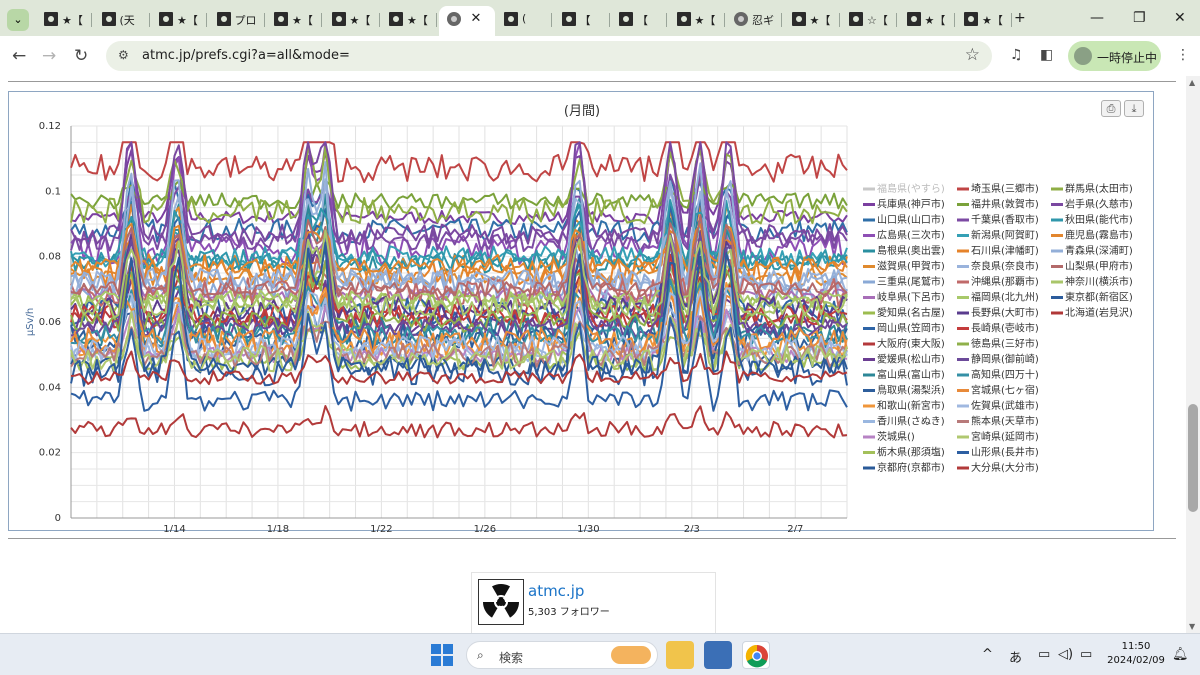 The width and height of the screenshot is (1200, 675). What do you see at coordinates (1099, 312) in the screenshot?
I see `legend-entry: 北海道(岩見沢)` at bounding box center [1099, 312].